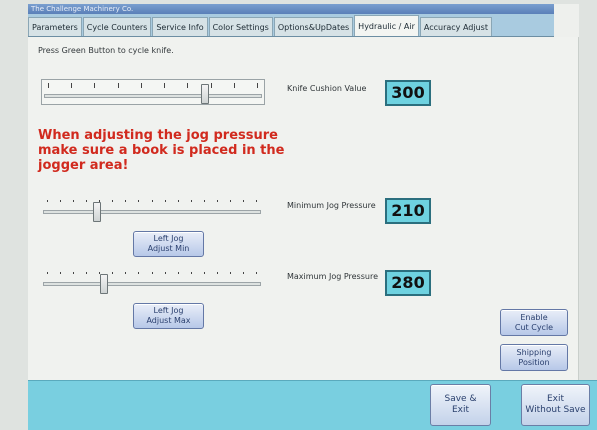  Describe the element at coordinates (460, 405) in the screenshot. I see `save-exit-button: Save & Exit` at that location.